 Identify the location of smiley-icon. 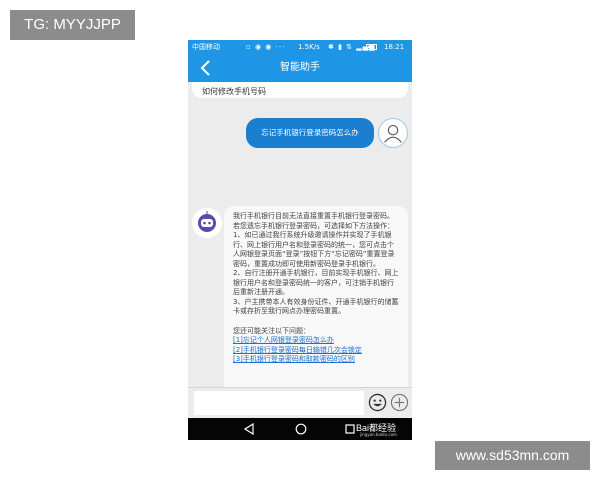
(377, 402).